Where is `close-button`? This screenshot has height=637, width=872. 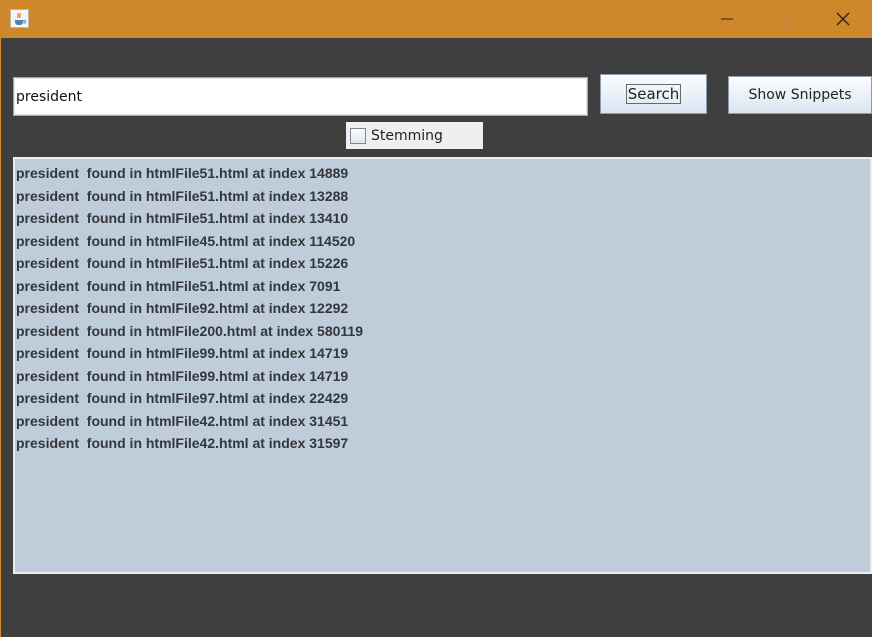
close-button is located at coordinates (843, 19).